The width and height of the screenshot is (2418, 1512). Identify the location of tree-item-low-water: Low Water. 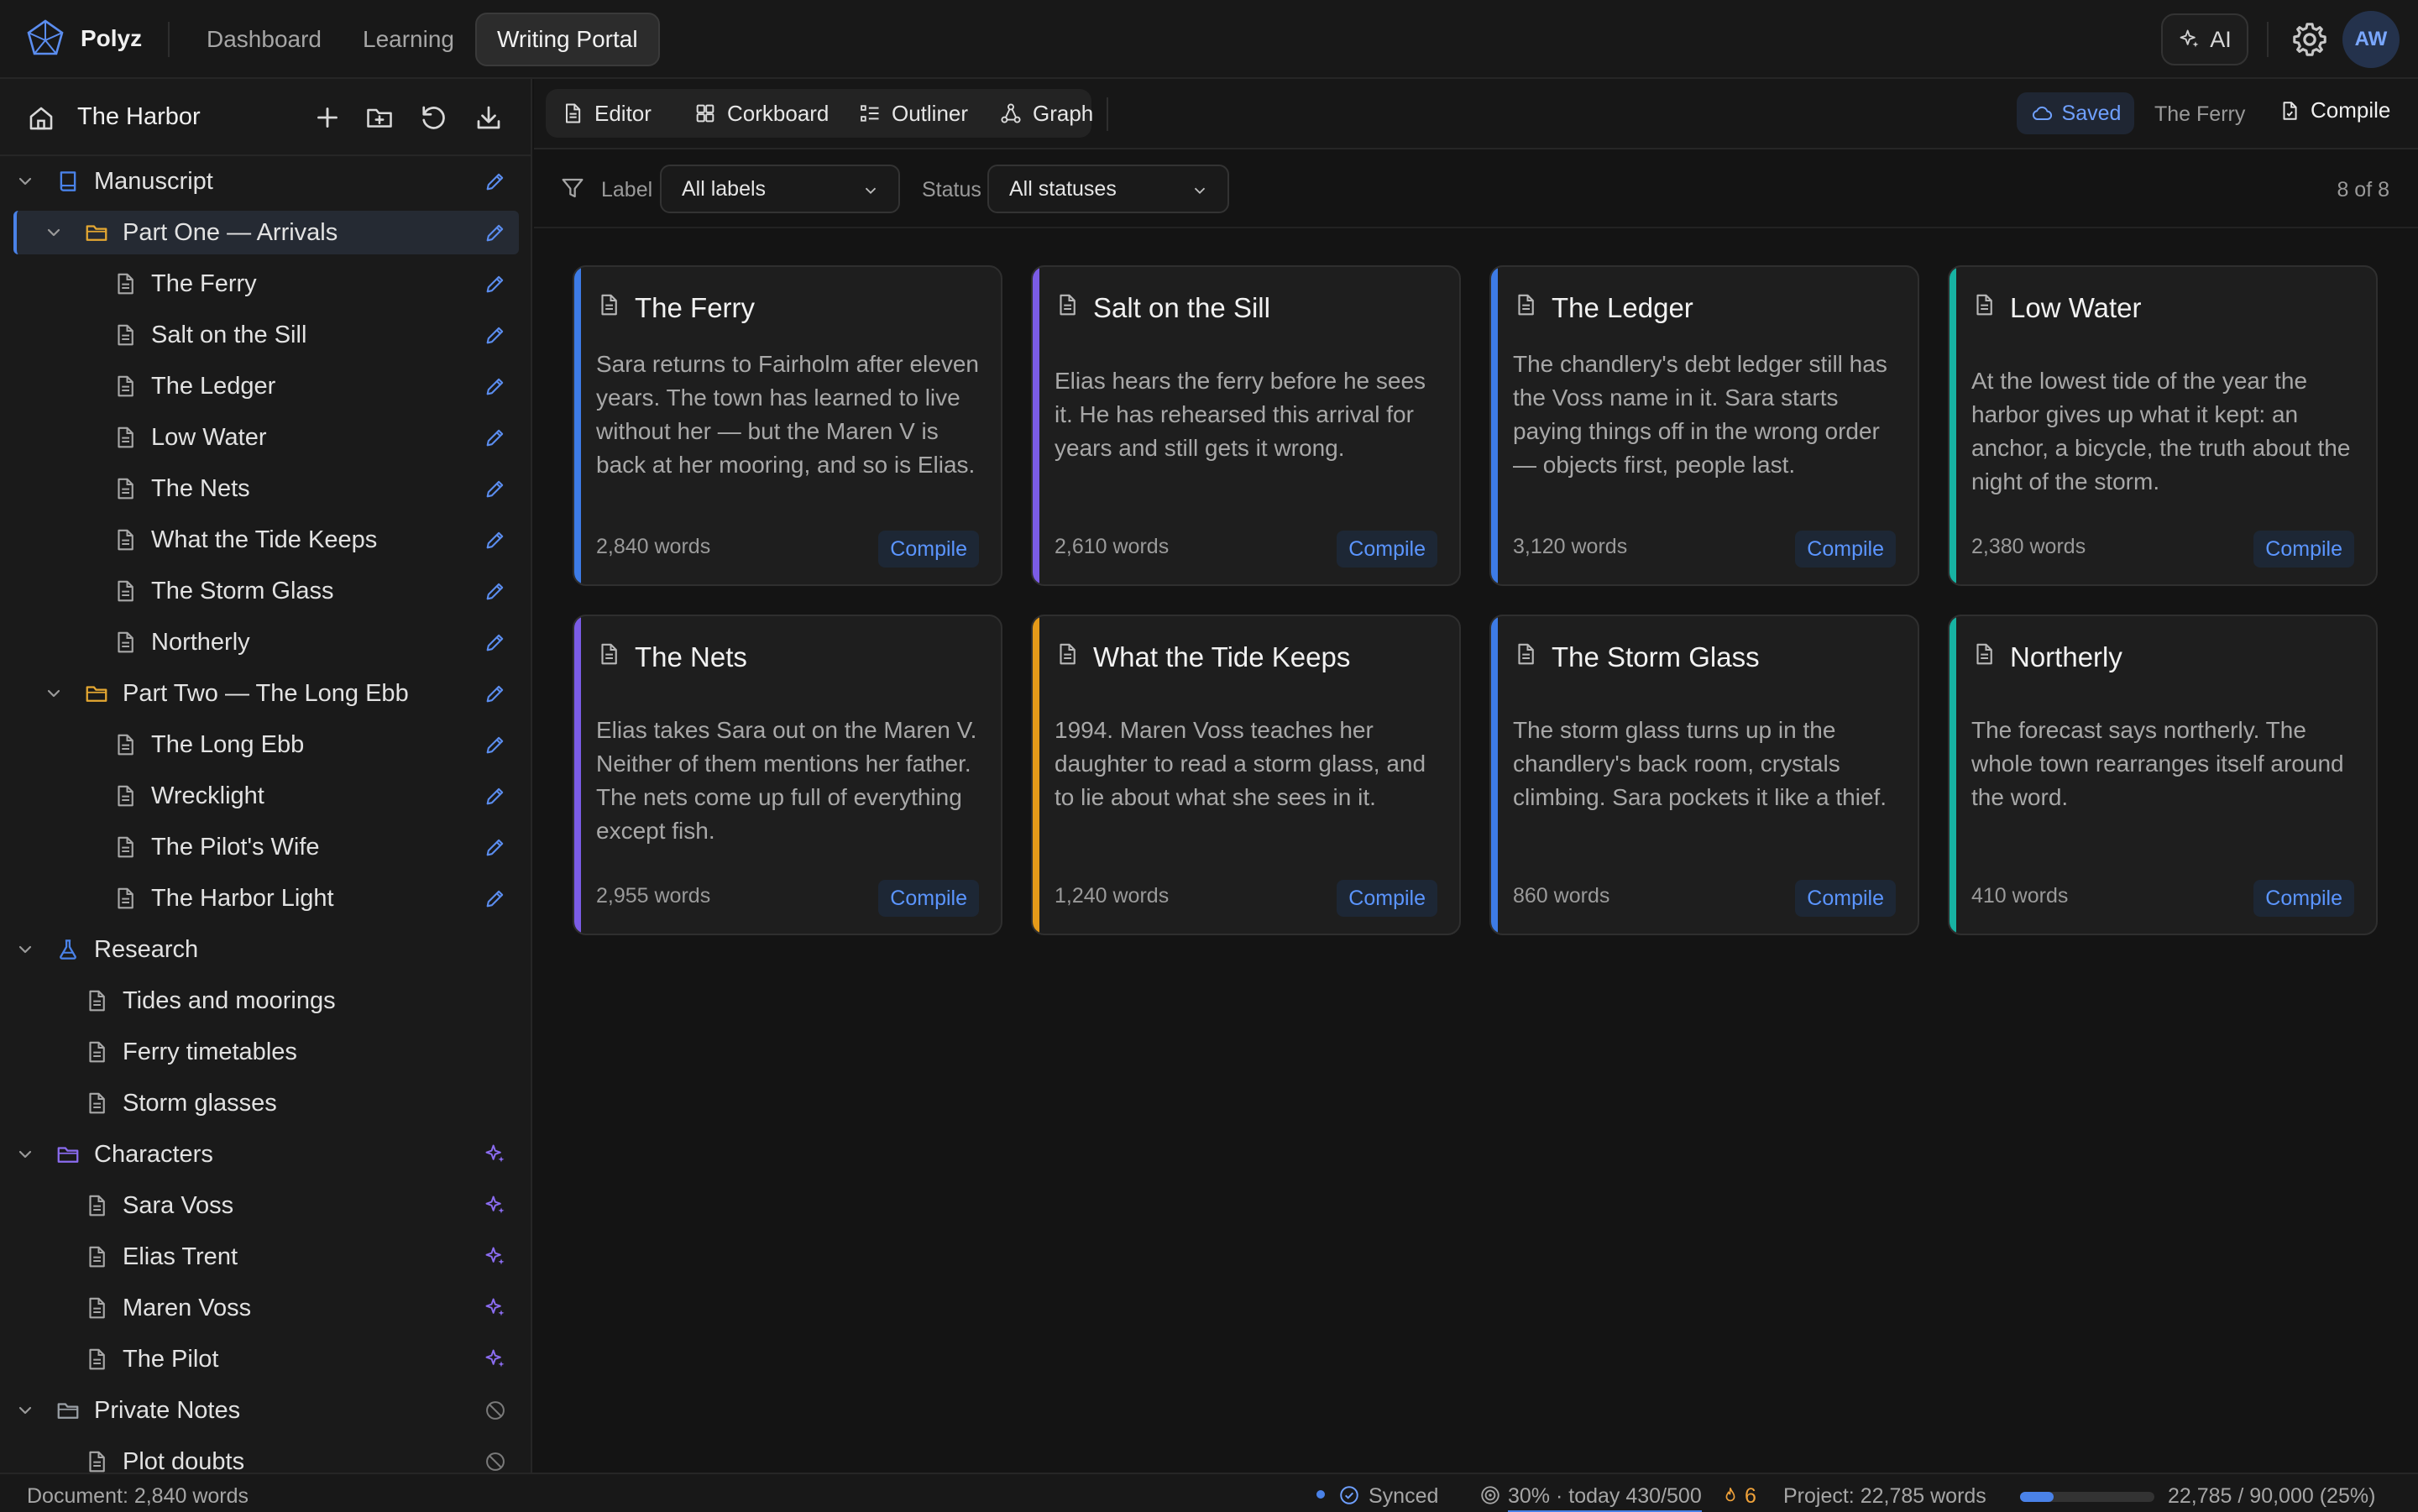
(265, 437).